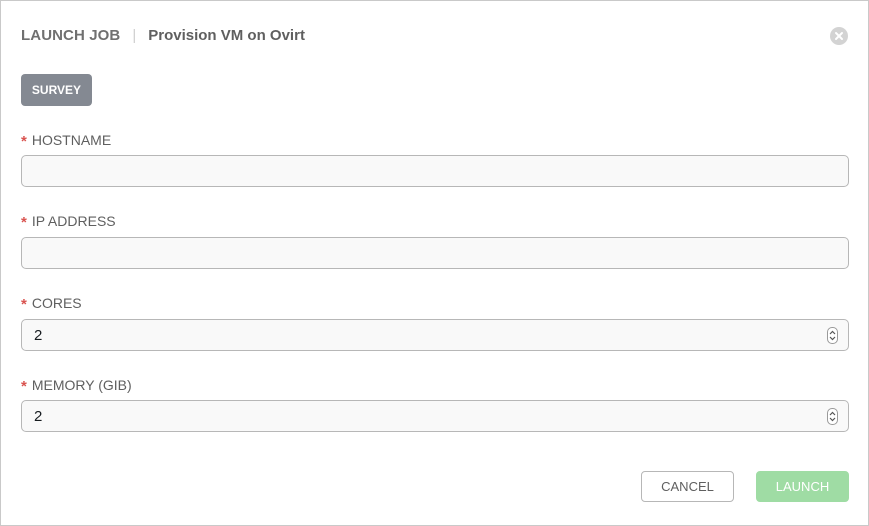  Describe the element at coordinates (81, 385) in the screenshot. I see `memory-label: MEMORY (GIB)` at that location.